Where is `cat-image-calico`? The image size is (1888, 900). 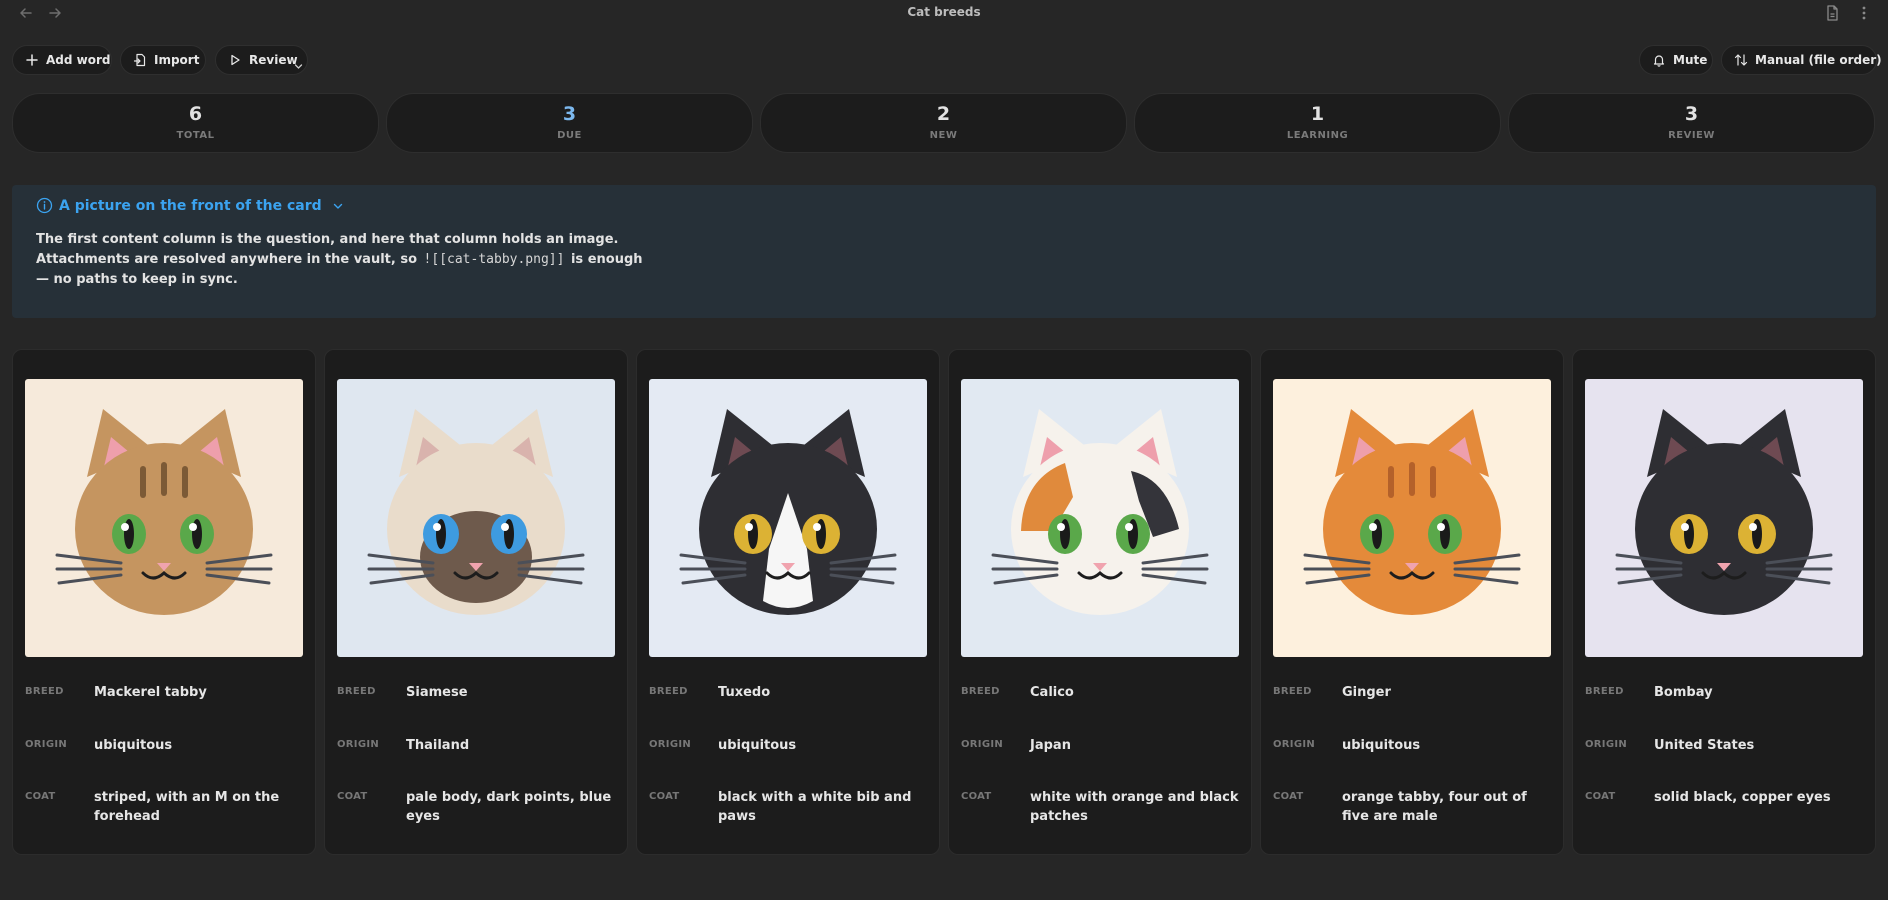 cat-image-calico is located at coordinates (1100, 518).